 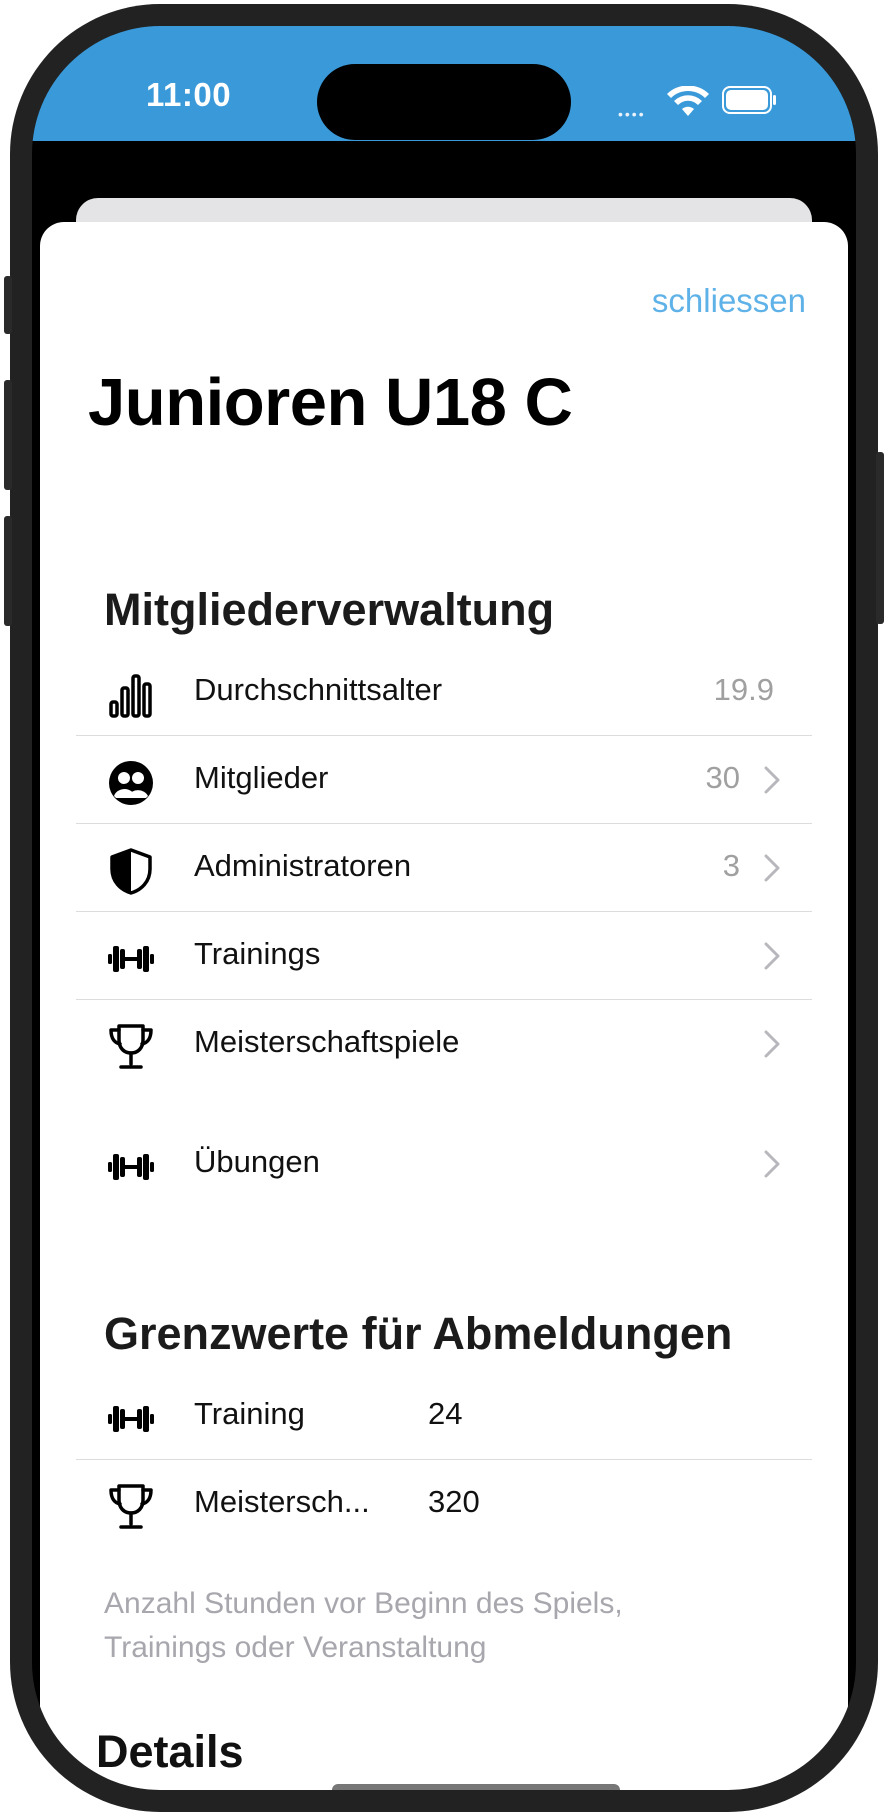 What do you see at coordinates (131, 871) in the screenshot?
I see `shield-icon` at bounding box center [131, 871].